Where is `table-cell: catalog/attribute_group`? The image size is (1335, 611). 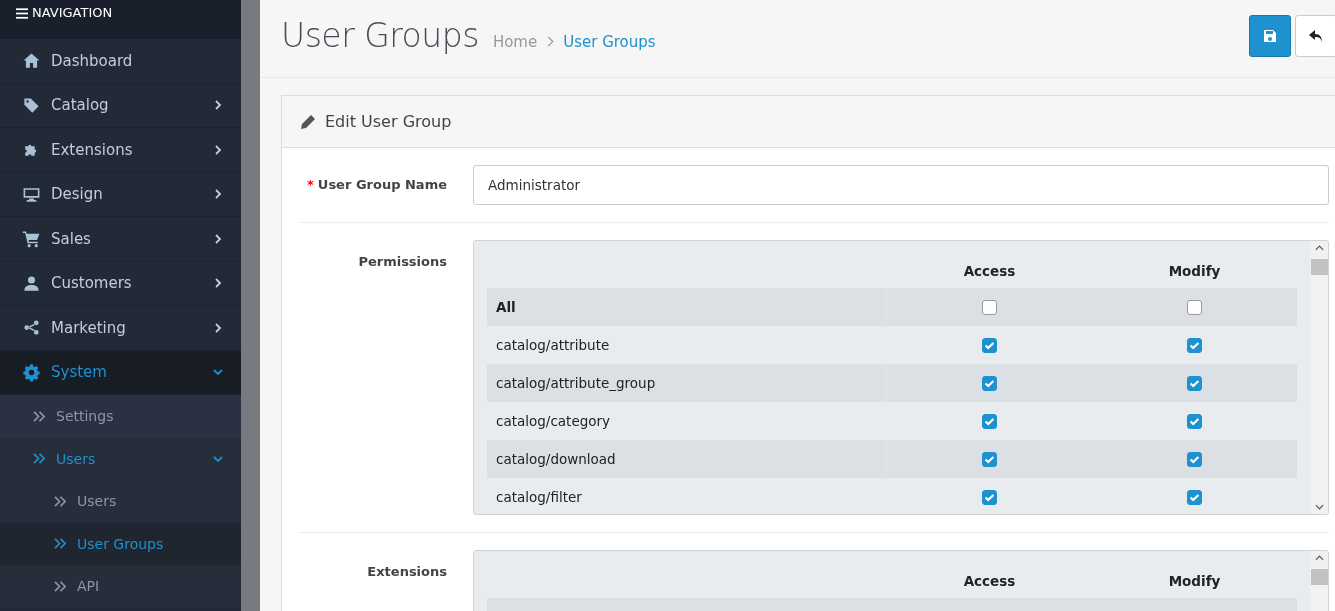
table-cell: catalog/attribute_group is located at coordinates (687, 383).